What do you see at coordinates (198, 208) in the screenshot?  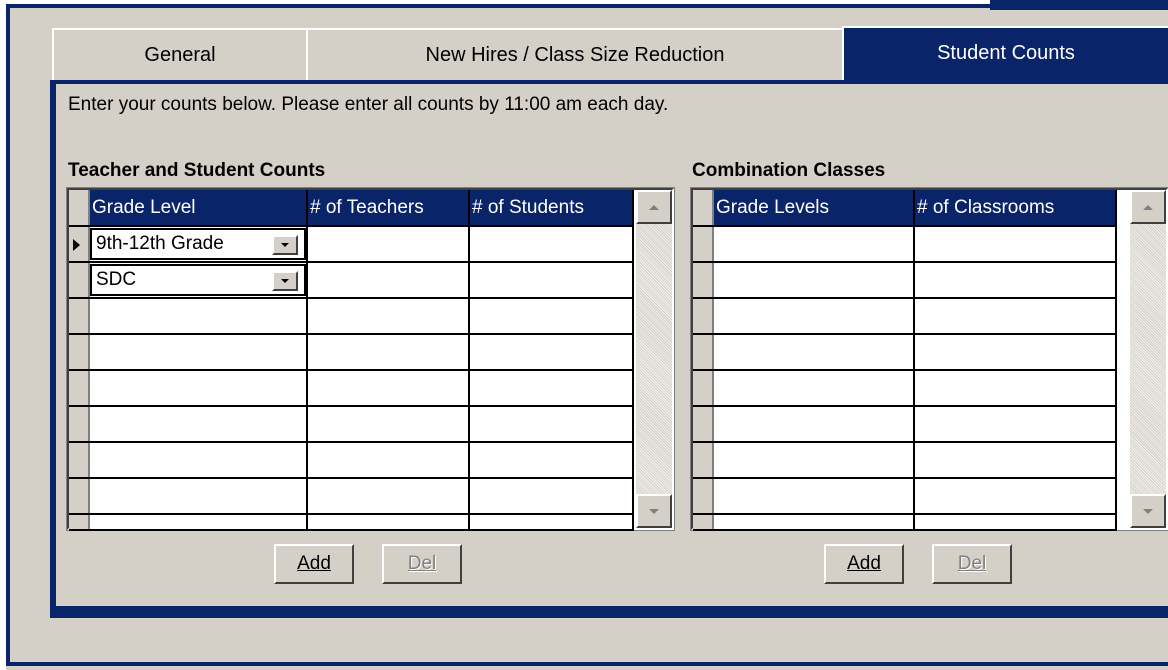 I see `column-header-grade-level: Grade Level` at bounding box center [198, 208].